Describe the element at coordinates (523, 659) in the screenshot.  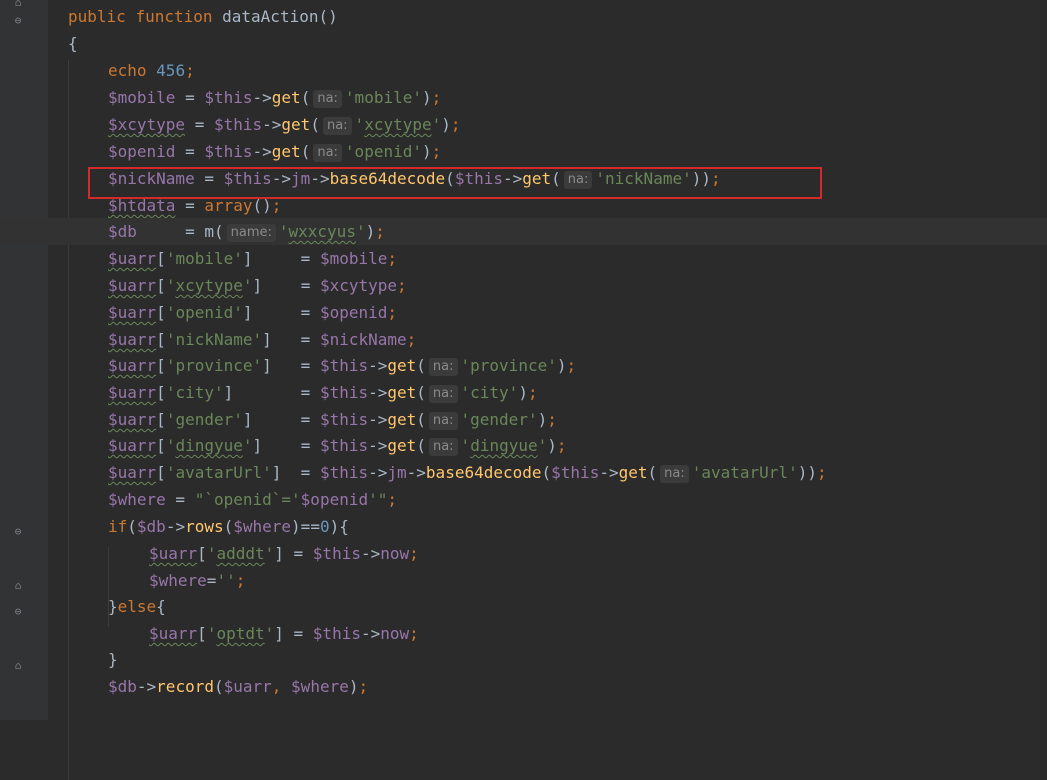
I see `code-line: }` at that location.